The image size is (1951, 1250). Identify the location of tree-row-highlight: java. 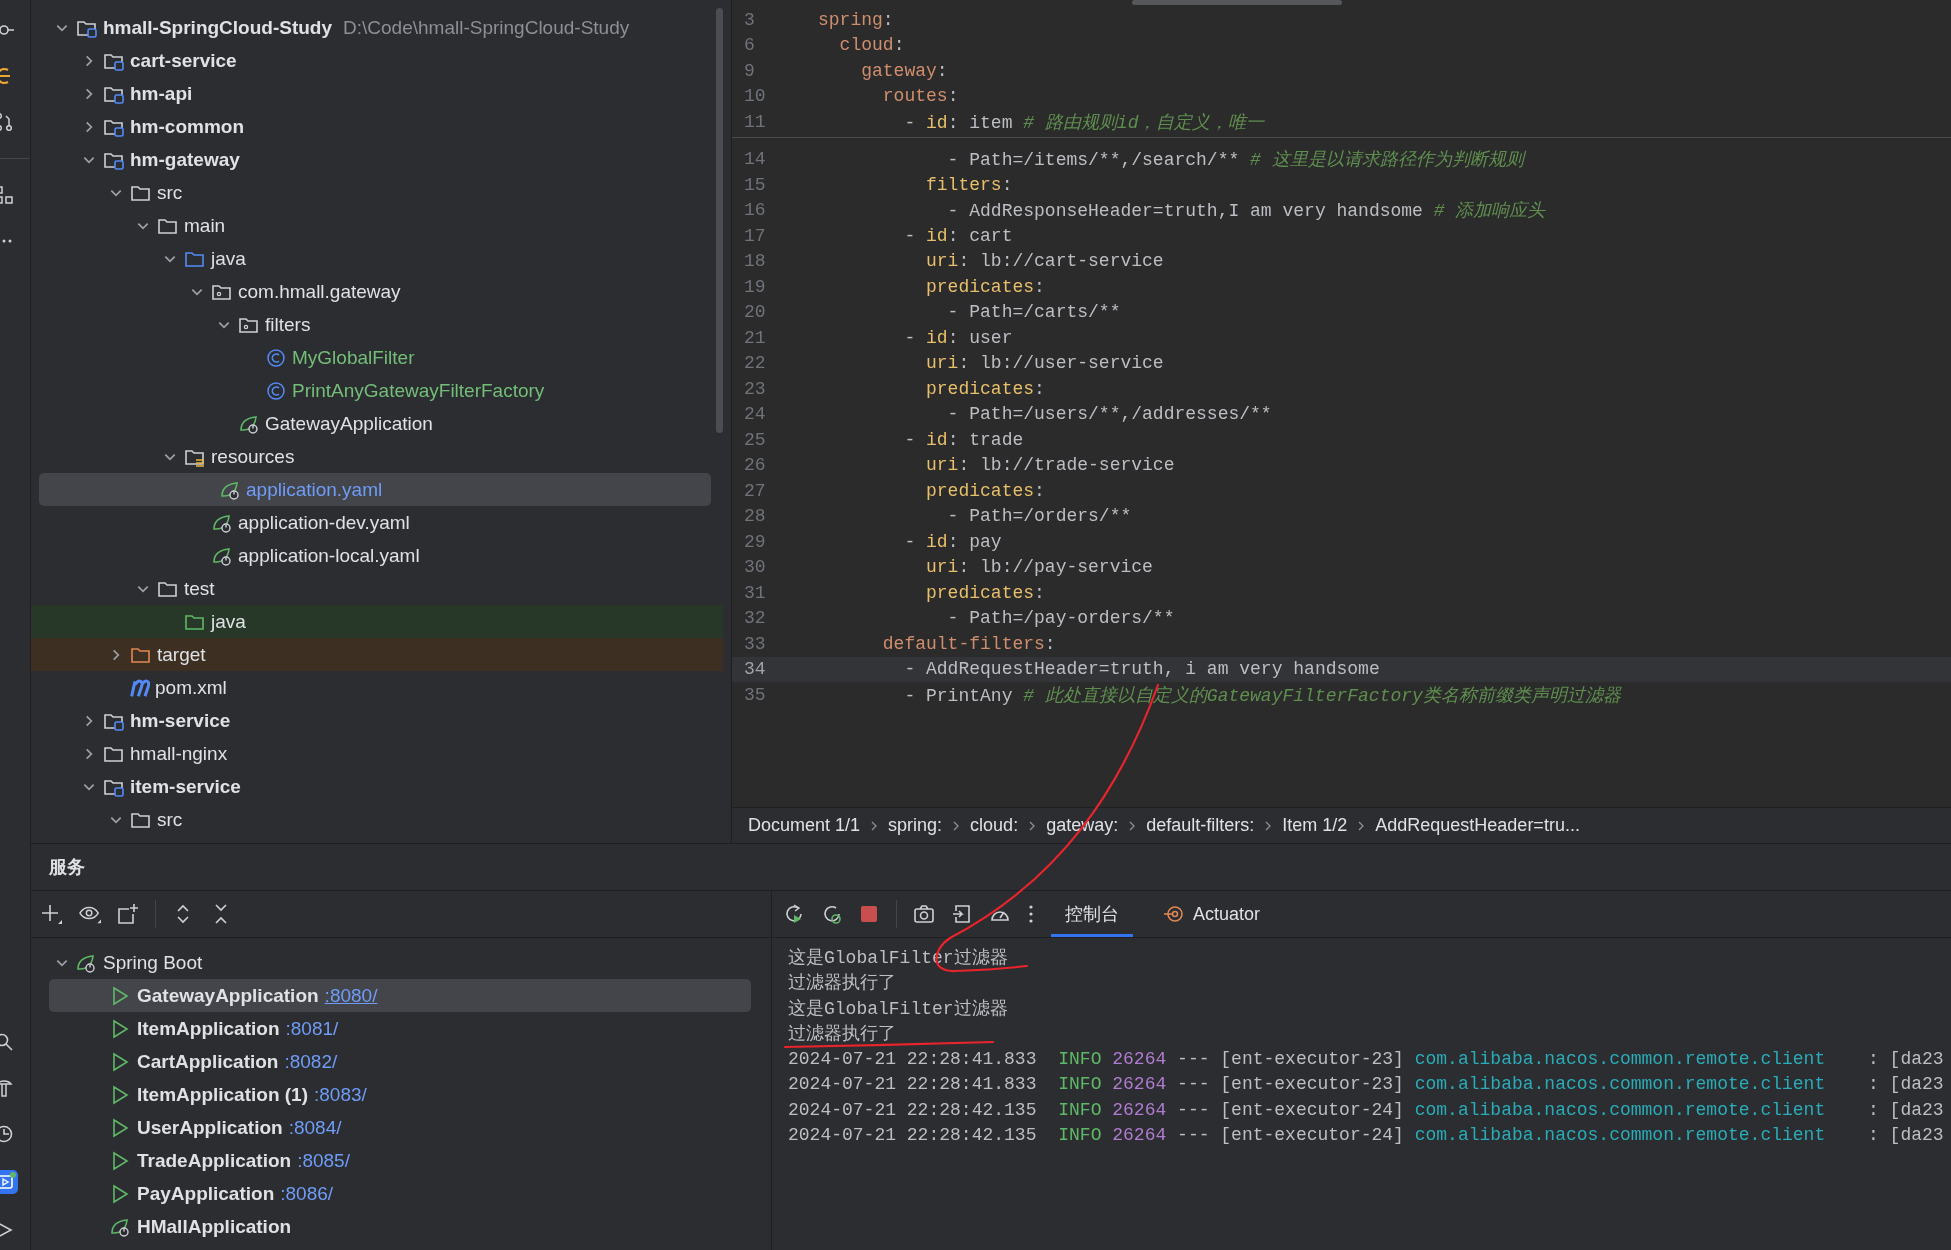
(377, 621).